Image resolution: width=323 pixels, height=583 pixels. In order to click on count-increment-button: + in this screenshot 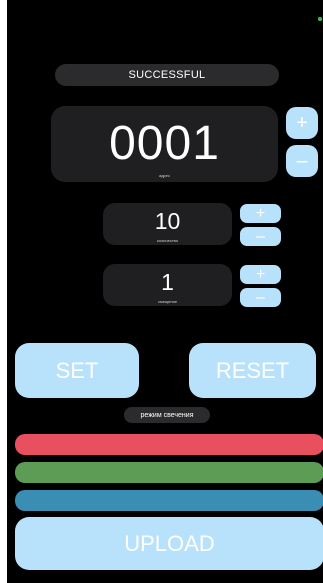, I will do `click(260, 213)`.